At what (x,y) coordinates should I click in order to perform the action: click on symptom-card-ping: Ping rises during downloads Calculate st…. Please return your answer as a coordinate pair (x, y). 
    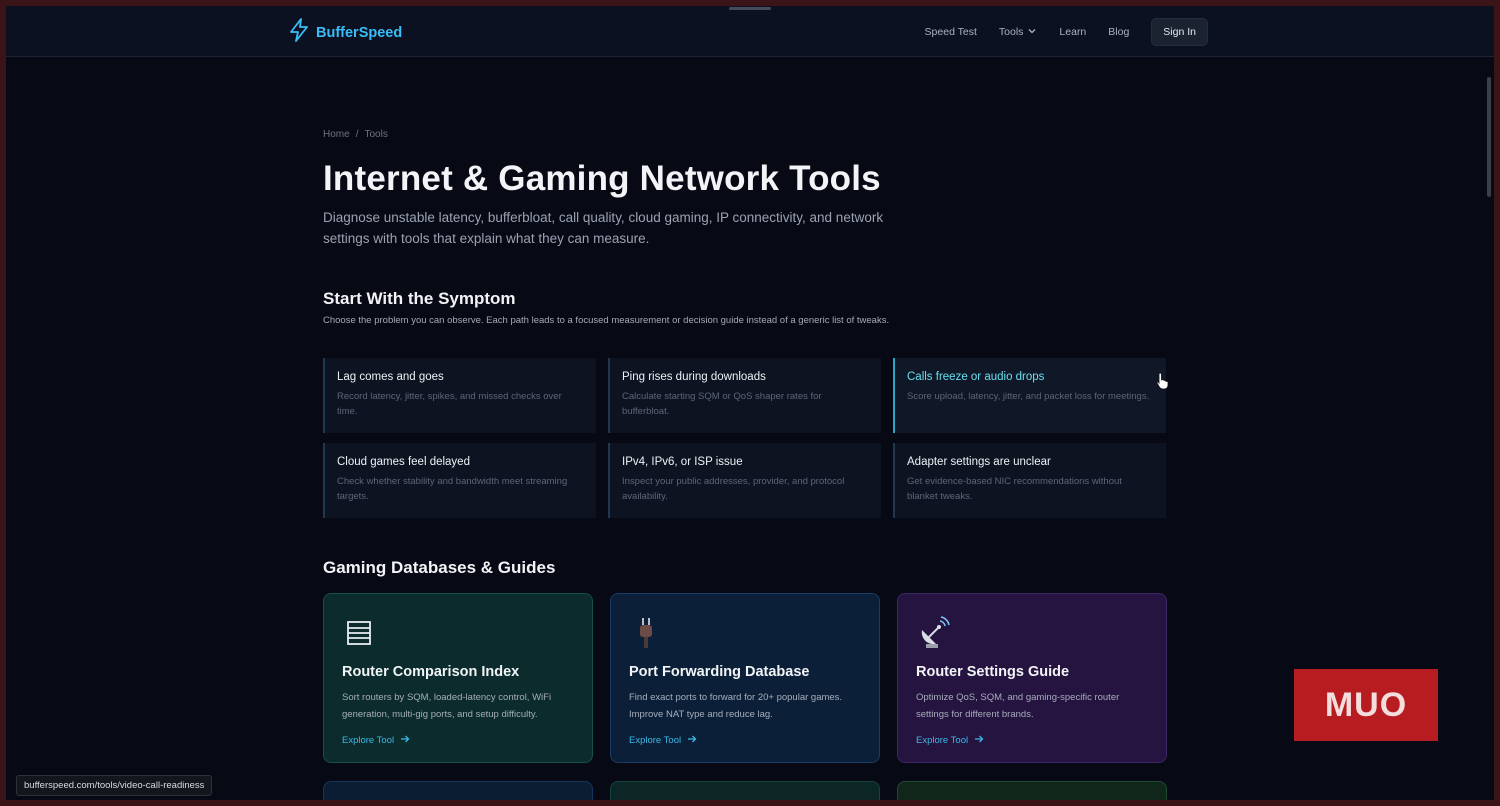
    Looking at the image, I should click on (744, 395).